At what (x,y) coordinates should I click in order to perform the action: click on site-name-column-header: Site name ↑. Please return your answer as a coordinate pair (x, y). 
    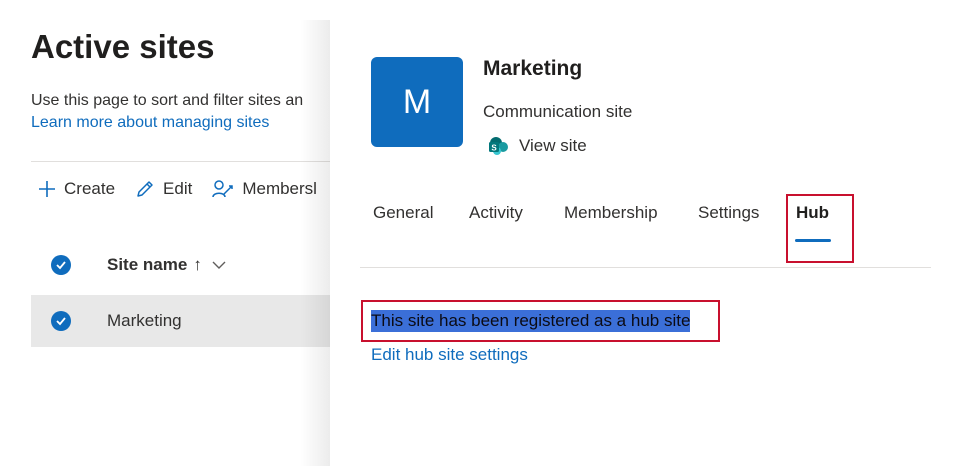
    Looking at the image, I should click on (166, 265).